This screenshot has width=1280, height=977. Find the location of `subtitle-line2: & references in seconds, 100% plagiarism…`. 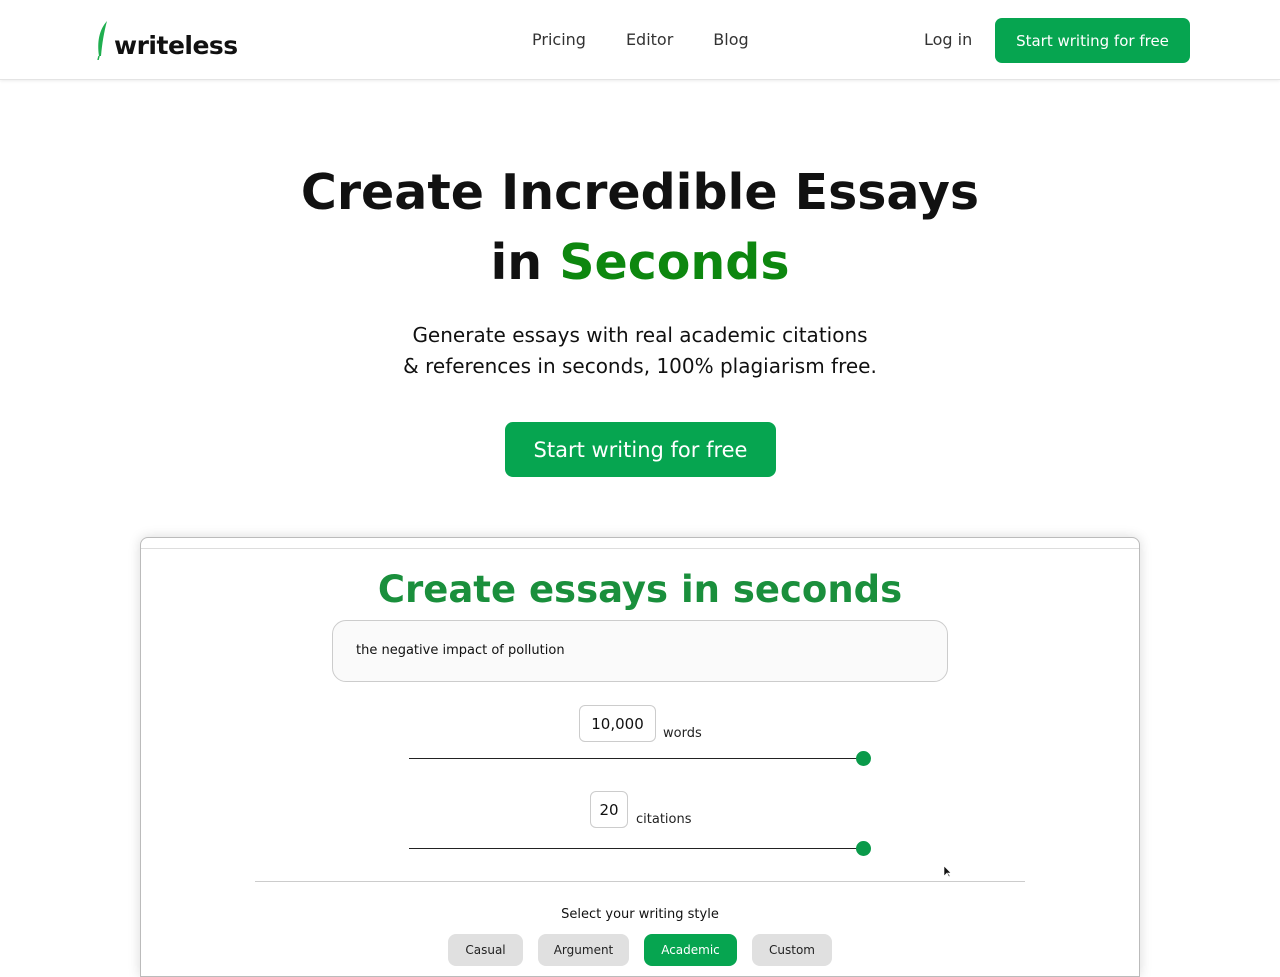

subtitle-line2: & references in seconds, 100% plagiarism… is located at coordinates (640, 366).